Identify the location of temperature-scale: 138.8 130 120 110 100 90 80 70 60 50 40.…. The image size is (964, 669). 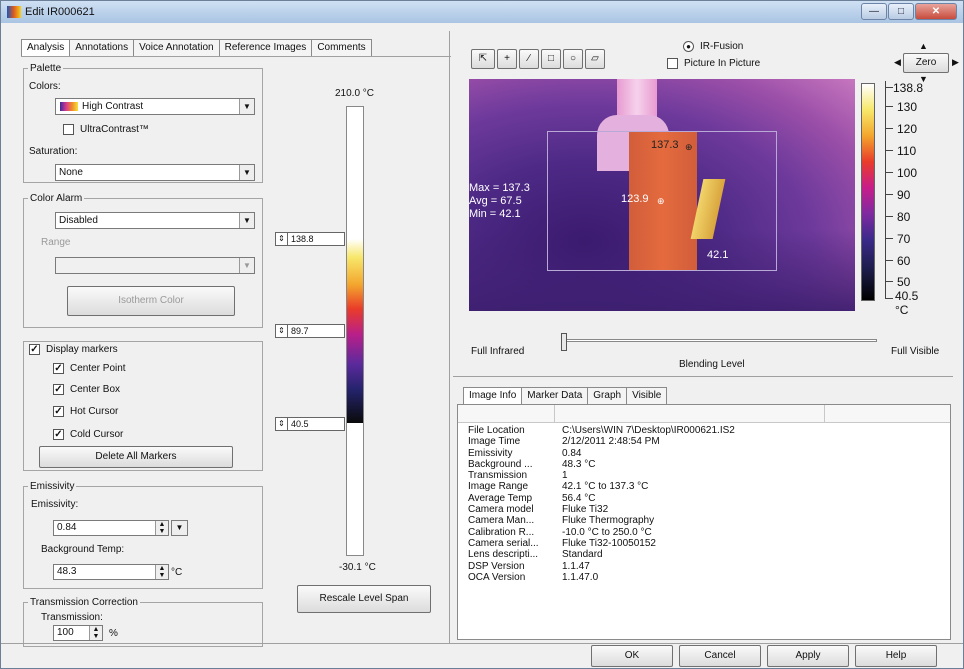
(915, 199).